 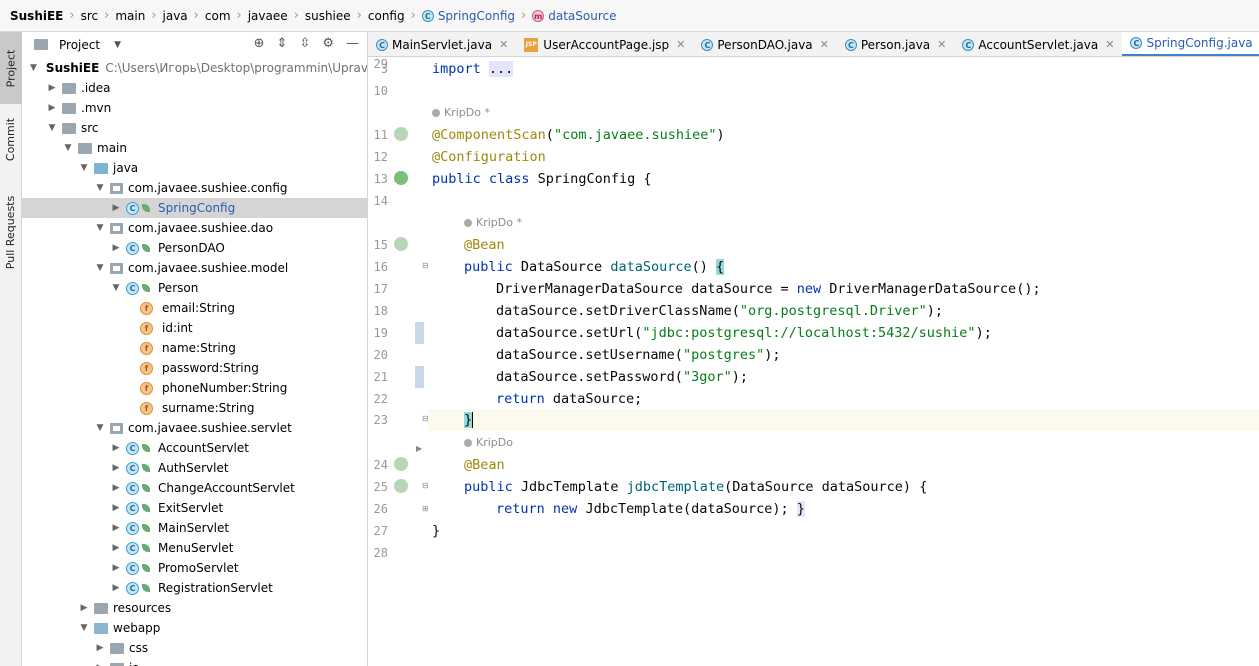 I want to click on editor-tab: JSP UserAccountPage.jsp ✕, so click(x=604, y=44).